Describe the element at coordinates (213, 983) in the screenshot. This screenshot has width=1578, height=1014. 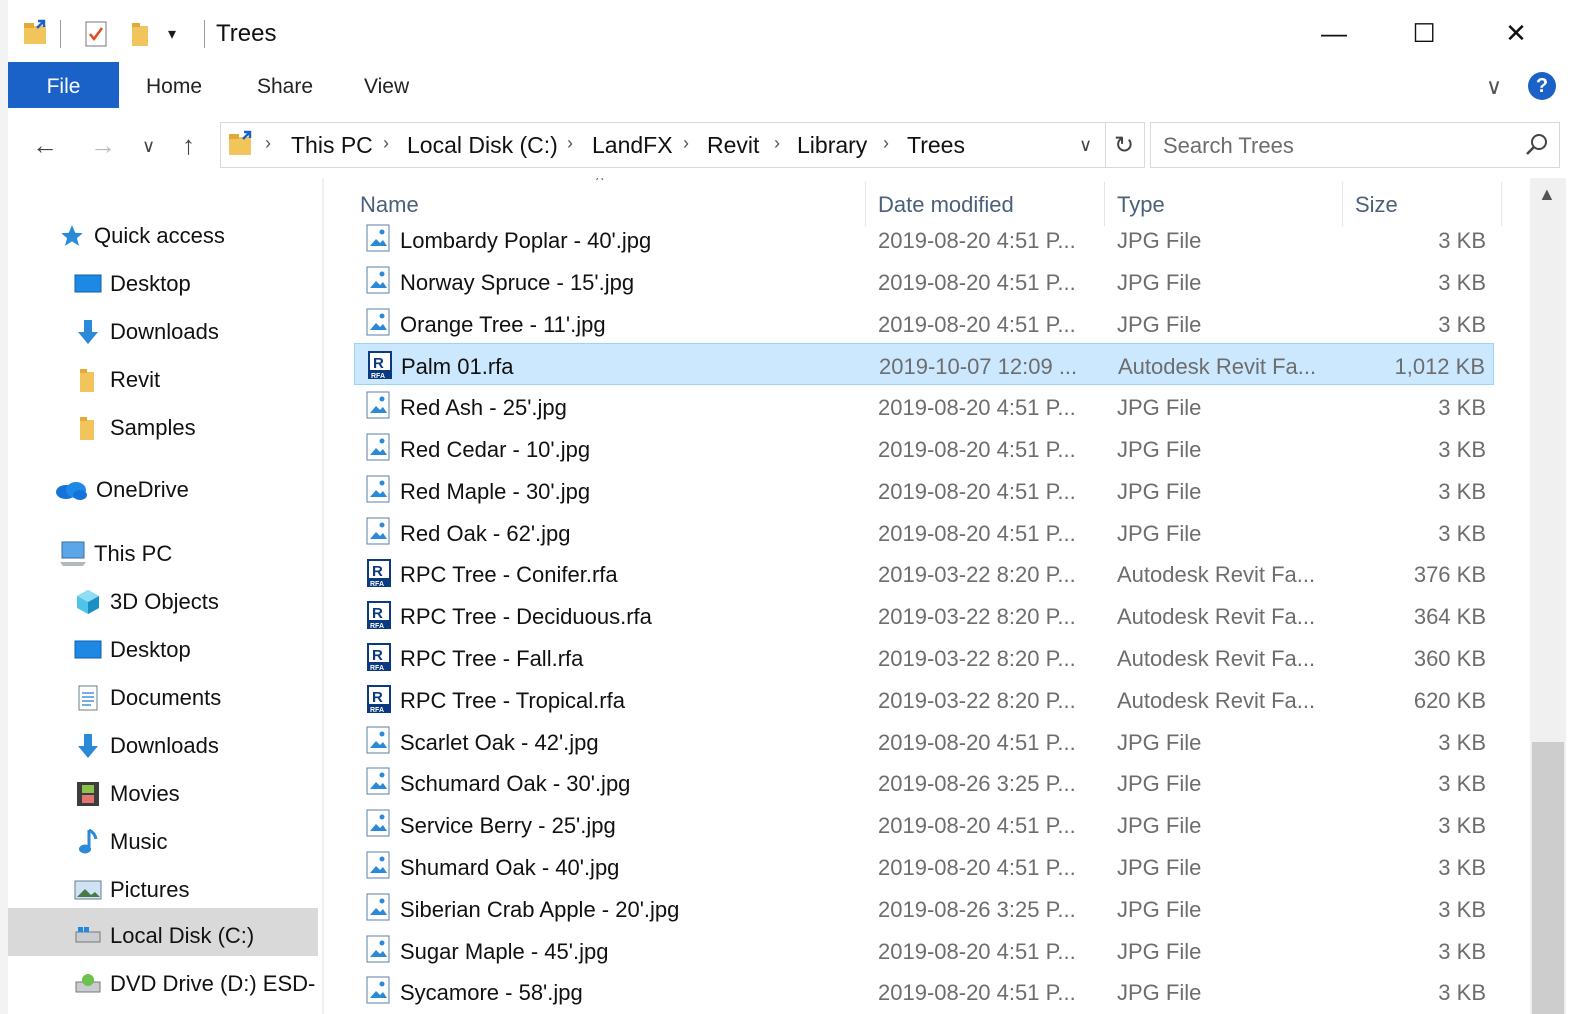
I see `nav-label: DVD Drive (D:) ESD-` at that location.